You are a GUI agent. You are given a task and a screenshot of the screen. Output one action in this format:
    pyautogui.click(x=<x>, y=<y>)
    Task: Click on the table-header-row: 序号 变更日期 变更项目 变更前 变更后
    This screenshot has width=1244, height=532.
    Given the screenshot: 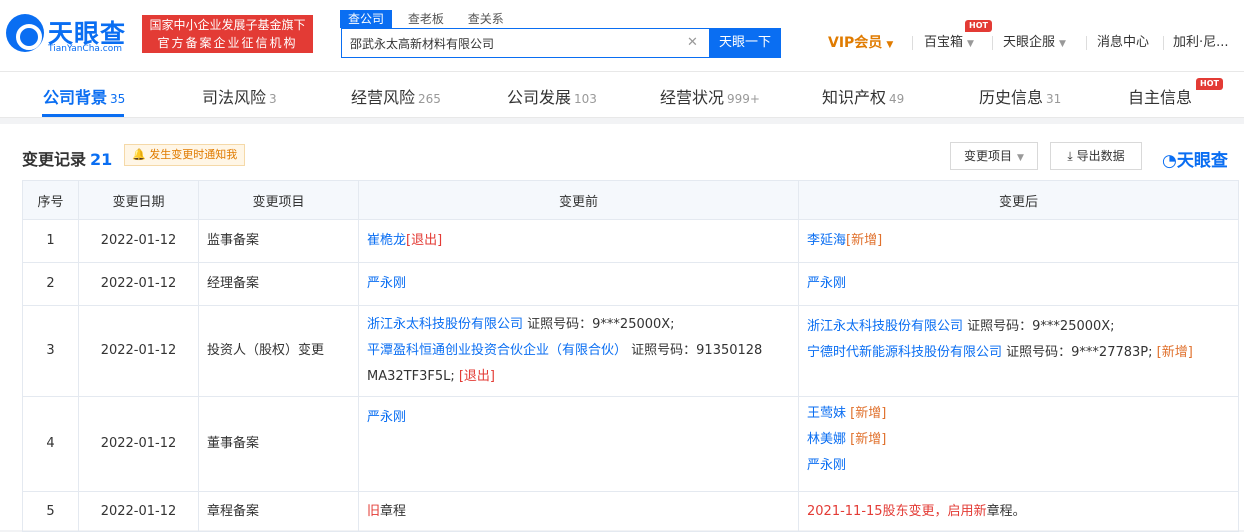 What is the action you would take?
    pyautogui.click(x=630, y=200)
    